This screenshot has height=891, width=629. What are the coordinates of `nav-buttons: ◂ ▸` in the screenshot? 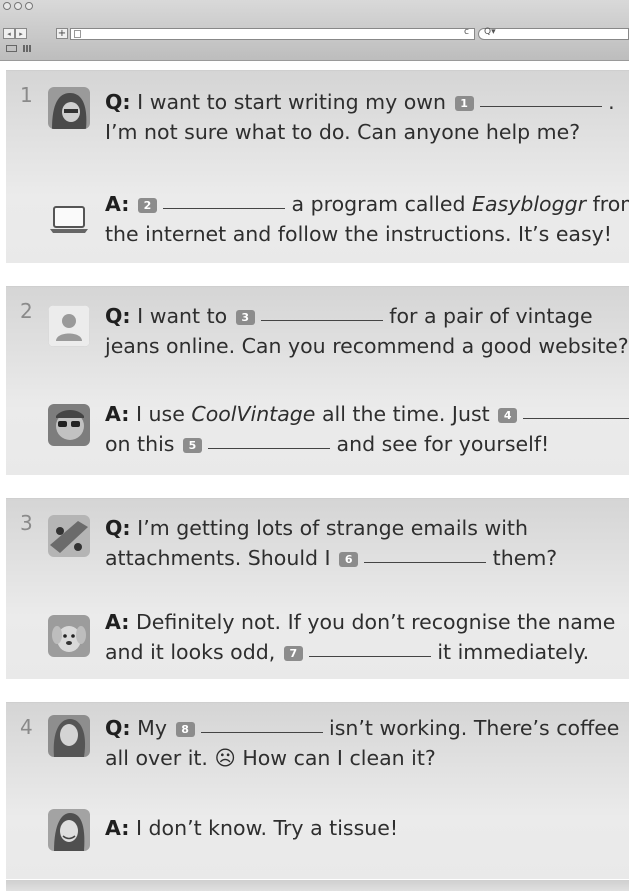 It's located at (15, 33).